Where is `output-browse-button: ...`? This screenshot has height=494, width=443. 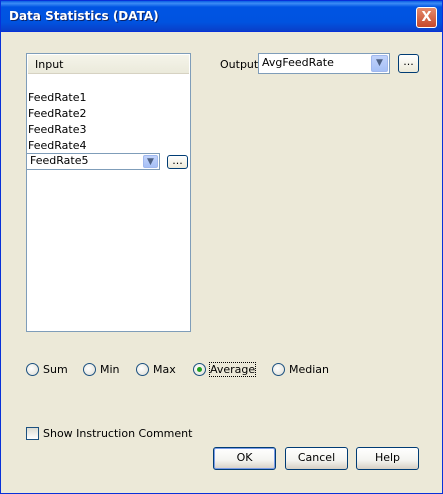 output-browse-button: ... is located at coordinates (408, 63).